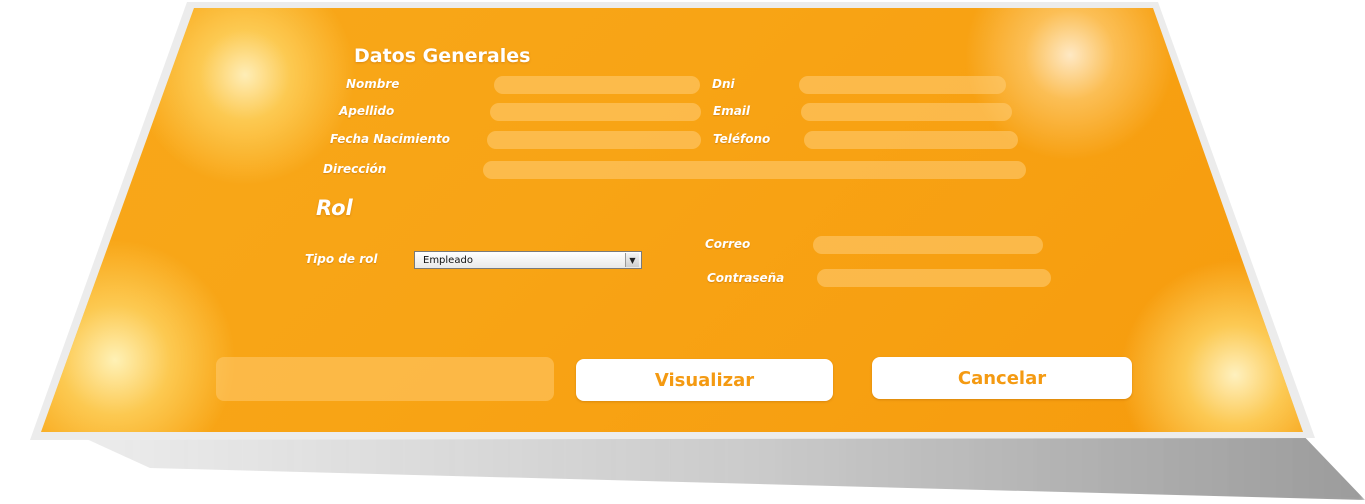 This screenshot has height=504, width=1365. I want to click on cancelar-button: Cancelar, so click(1002, 378).